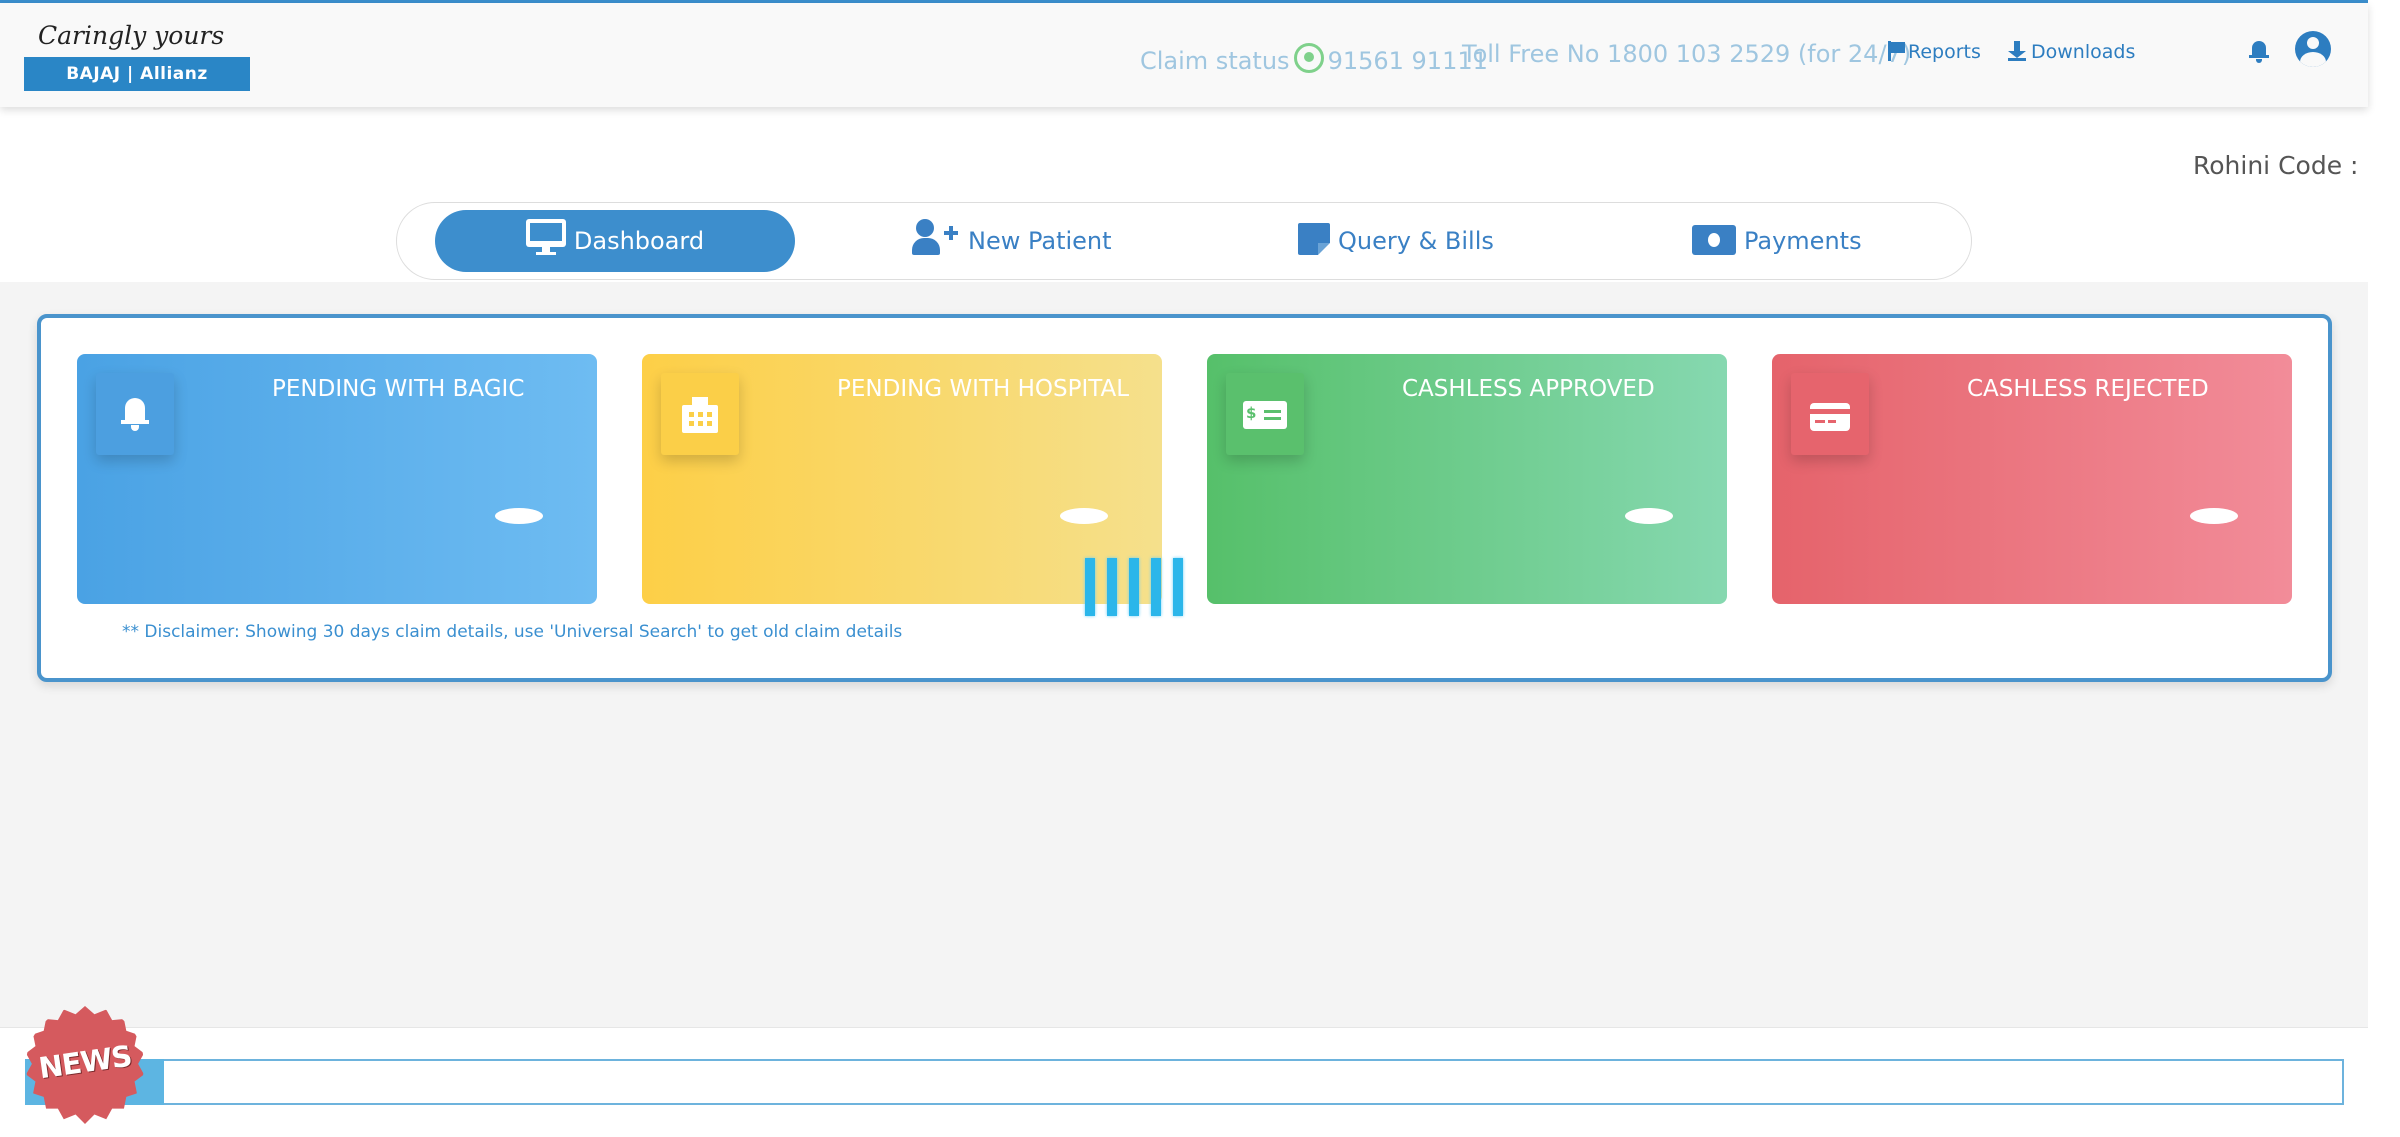 This screenshot has width=2400, height=1137. I want to click on bell-icon, so click(135, 414).